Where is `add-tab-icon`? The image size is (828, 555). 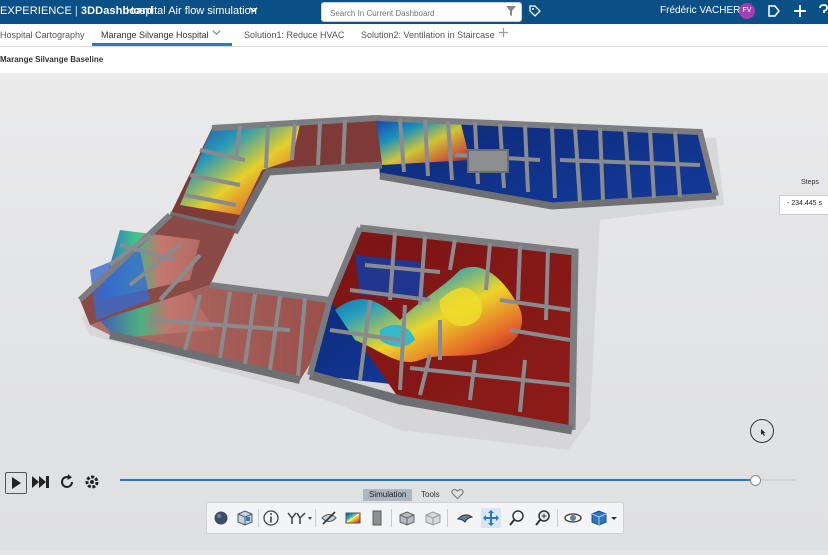
add-tab-icon is located at coordinates (503, 33).